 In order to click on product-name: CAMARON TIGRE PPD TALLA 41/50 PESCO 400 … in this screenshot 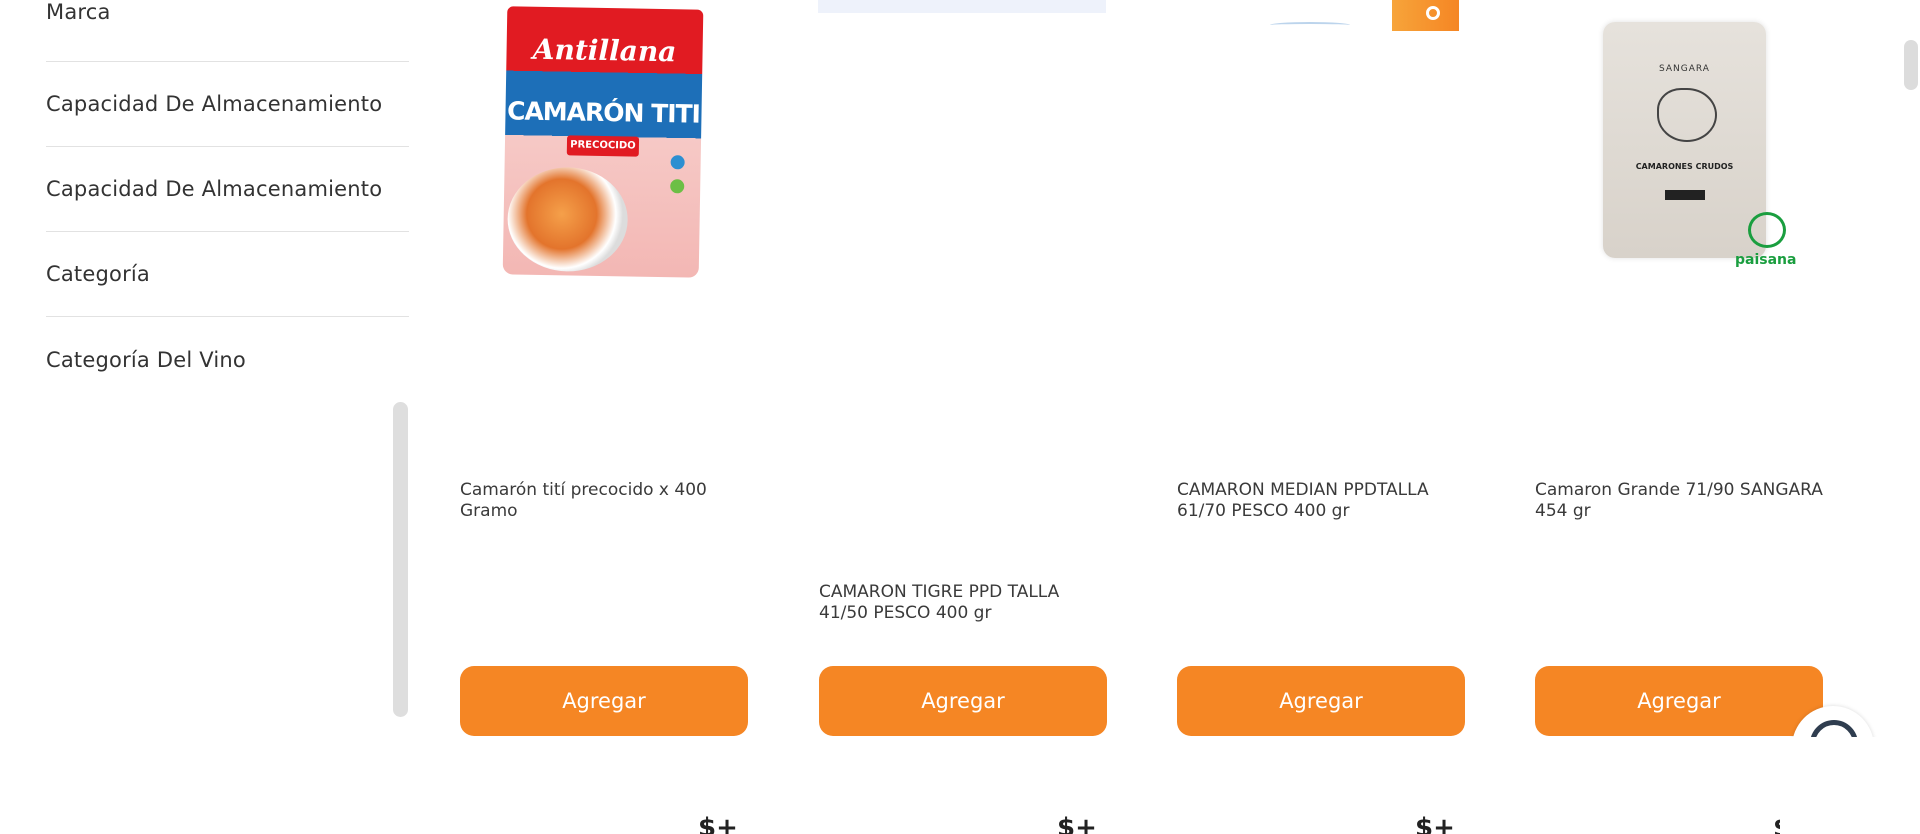, I will do `click(963, 603)`.